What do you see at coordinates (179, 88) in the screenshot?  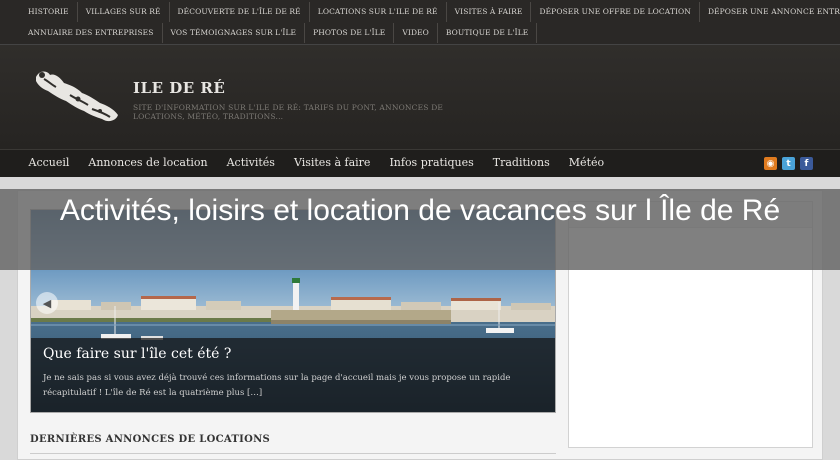 I see `site-title: ILE DE RÉ` at bounding box center [179, 88].